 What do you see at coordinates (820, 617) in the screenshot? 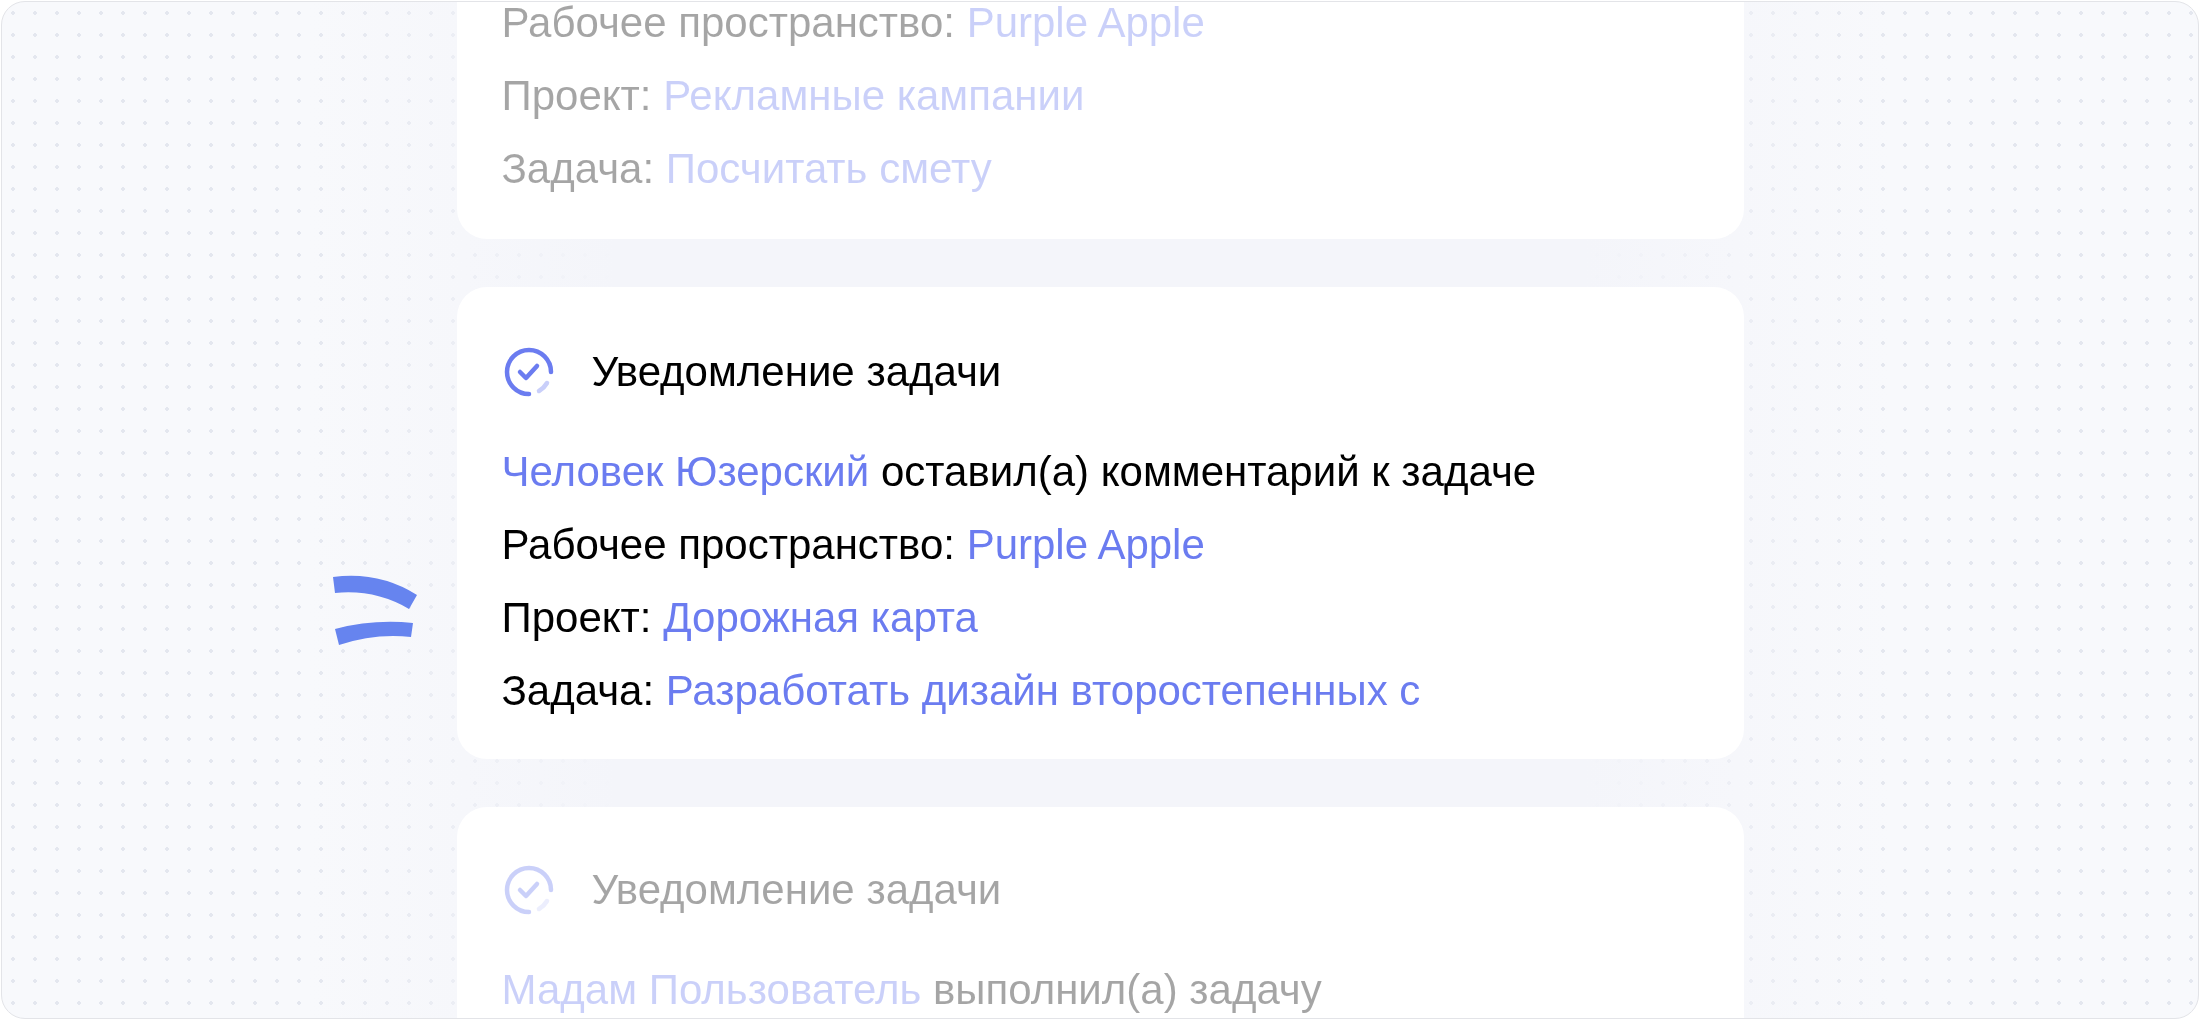
I see `link: Дорожная карта` at bounding box center [820, 617].